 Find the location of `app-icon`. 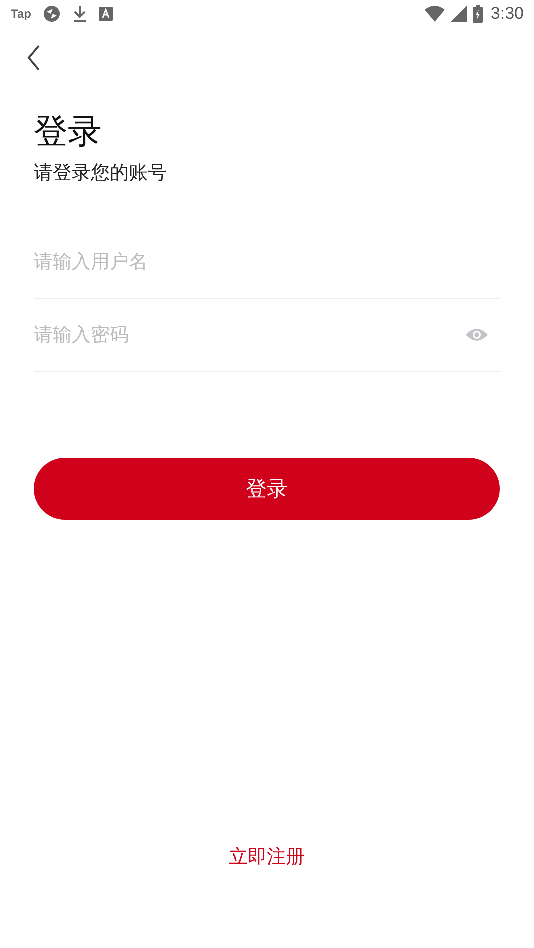

app-icon is located at coordinates (106, 14).